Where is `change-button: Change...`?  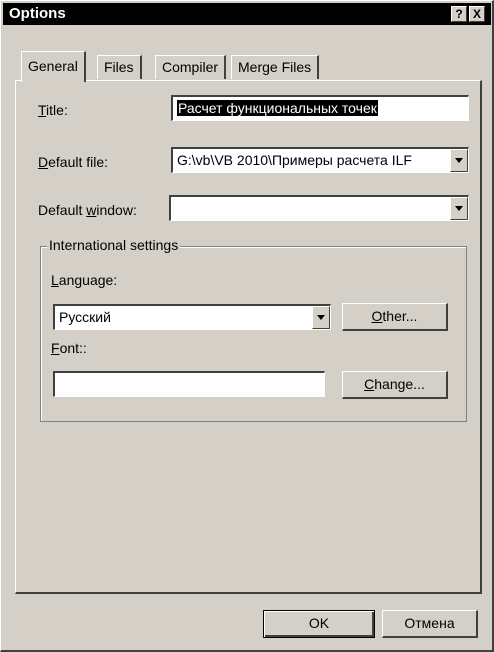 change-button: Change... is located at coordinates (395, 385).